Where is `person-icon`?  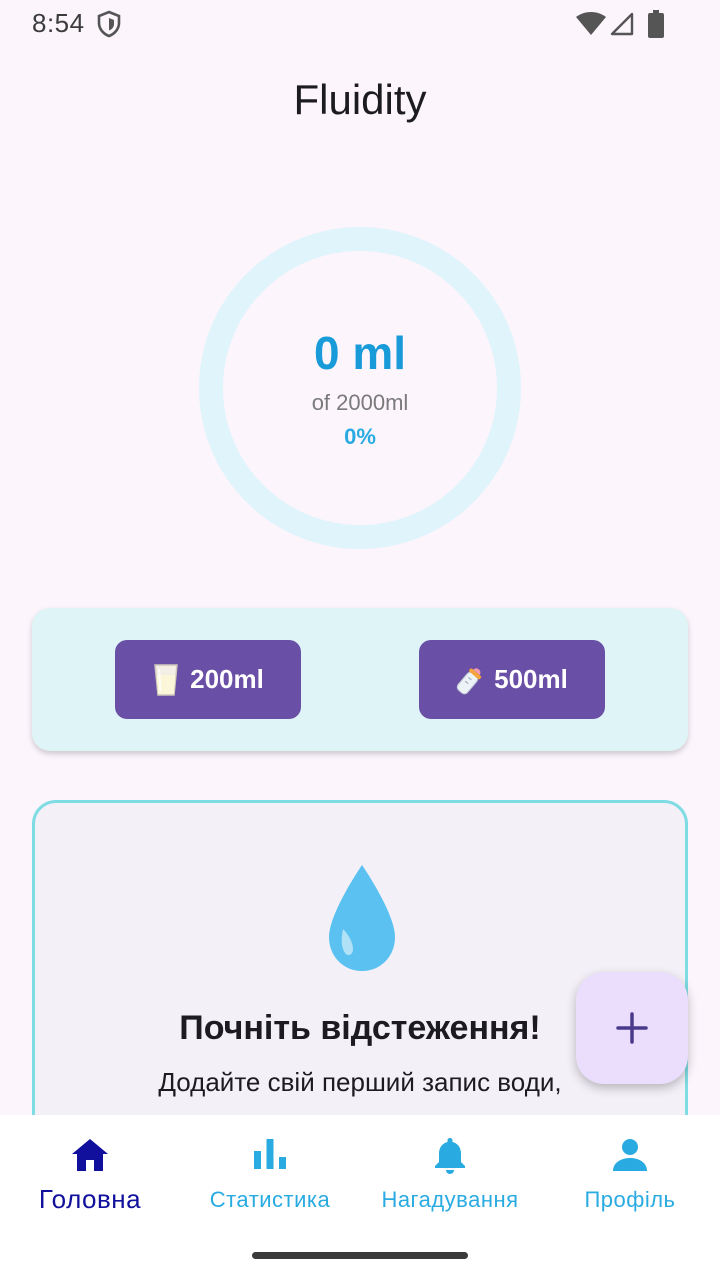 person-icon is located at coordinates (630, 1155).